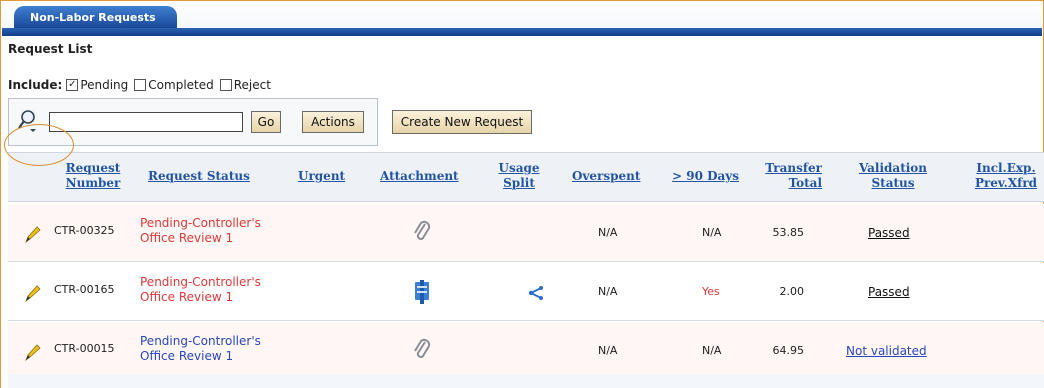 The width and height of the screenshot is (1044, 388). Describe the element at coordinates (104, 85) in the screenshot. I see `pending-label: Pending` at that location.